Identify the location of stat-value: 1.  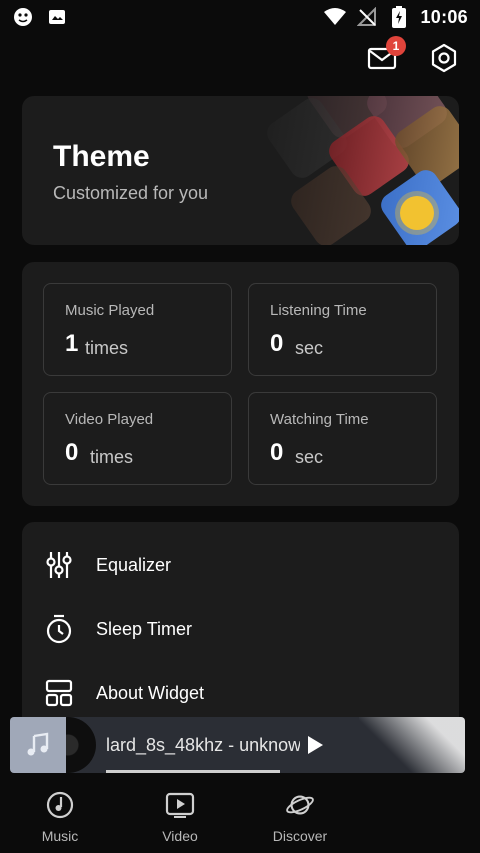
(72, 343).